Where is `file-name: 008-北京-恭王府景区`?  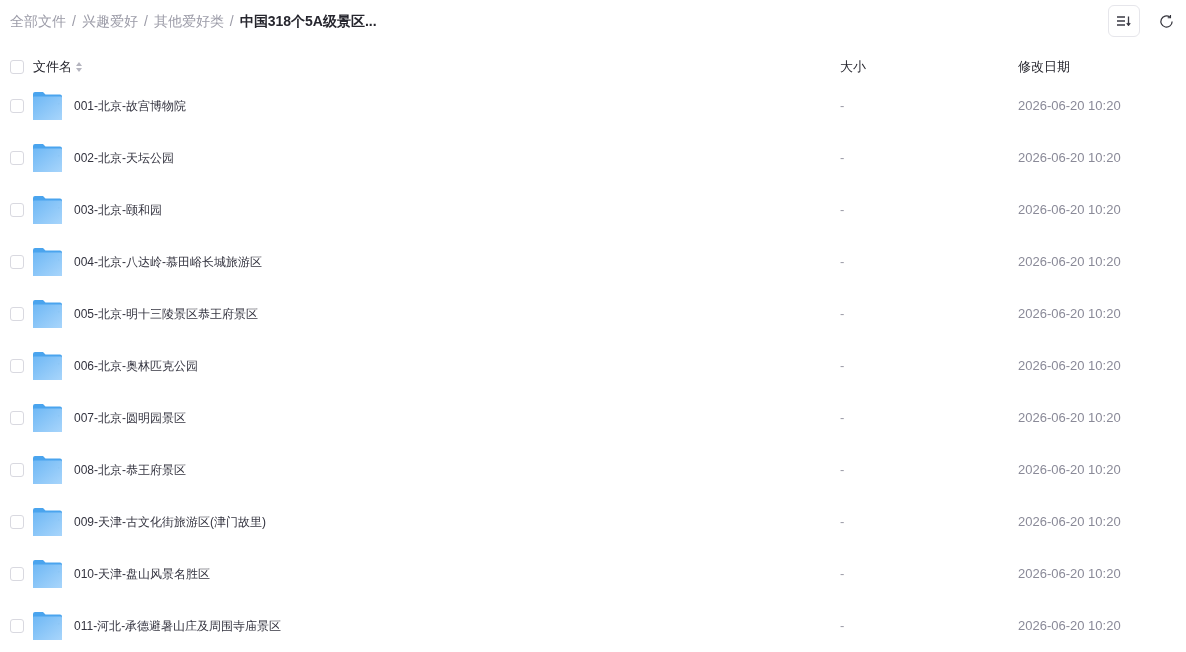
file-name: 008-北京-恭王府景区 is located at coordinates (130, 470).